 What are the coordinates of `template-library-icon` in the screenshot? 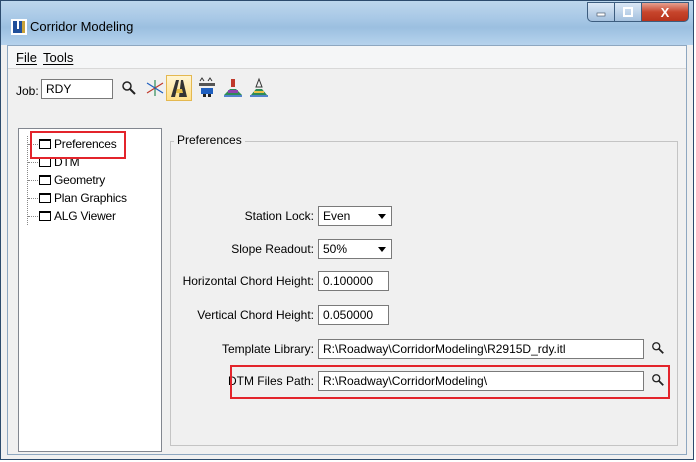 It's located at (259, 87).